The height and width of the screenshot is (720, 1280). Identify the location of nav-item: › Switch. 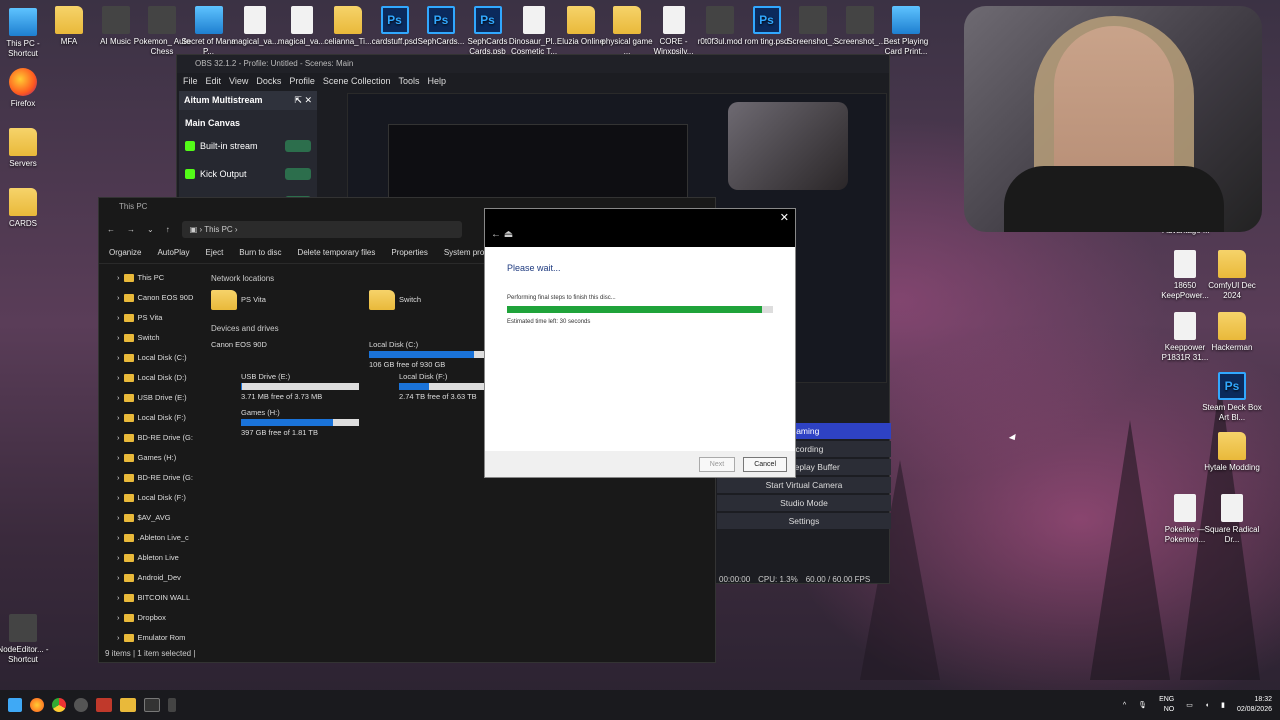
(149, 338).